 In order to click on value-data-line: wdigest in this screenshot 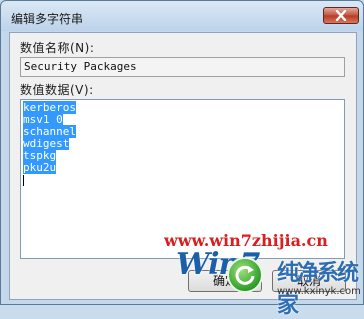, I will do `click(46, 143)`.